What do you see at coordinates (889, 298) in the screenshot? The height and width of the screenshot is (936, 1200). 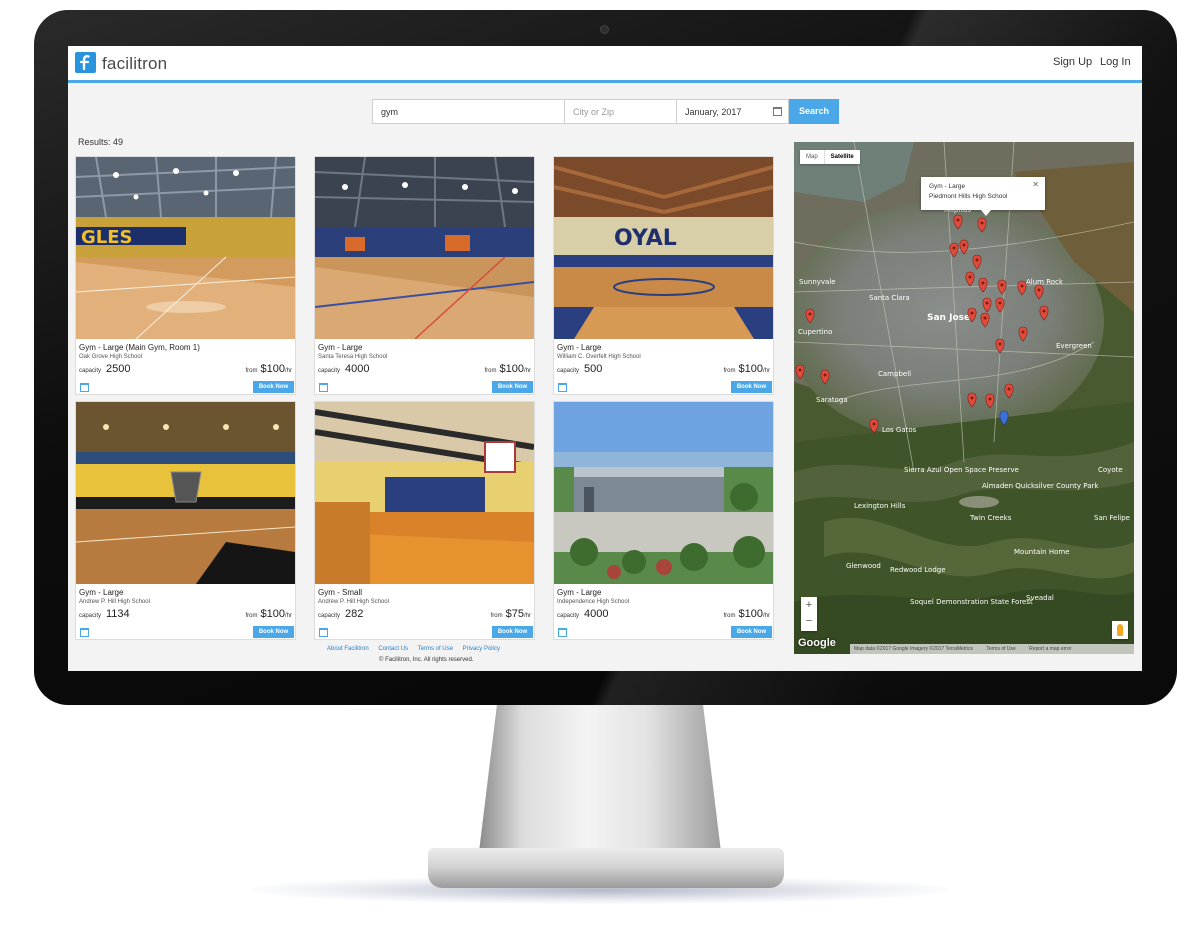 I see `place-label: Santa Clara` at bounding box center [889, 298].